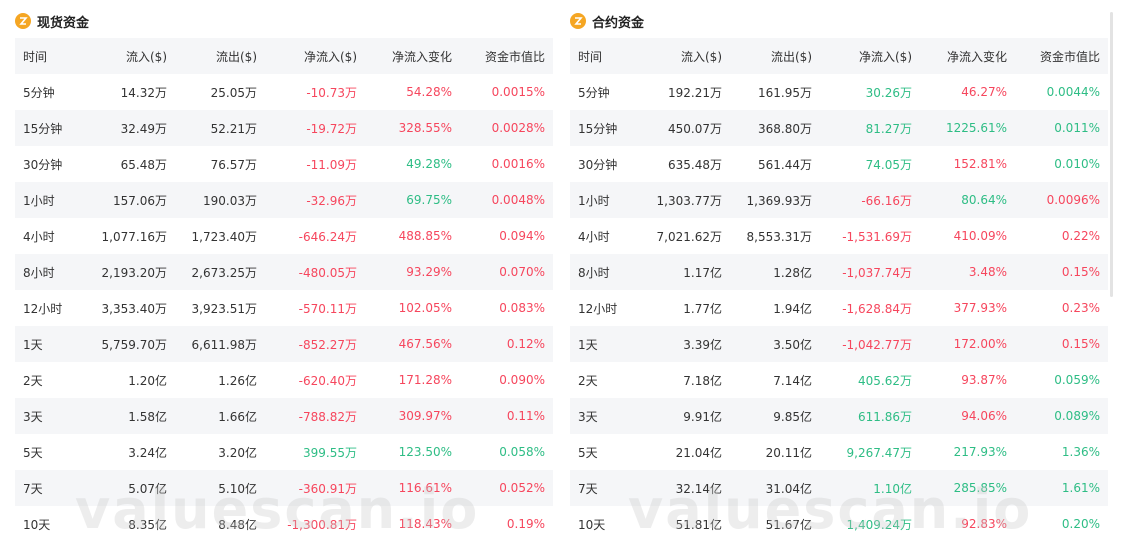 The height and width of the screenshot is (547, 1125). Describe the element at coordinates (233, 92) in the screenshot. I see `cell-outflow: 25.05万` at that location.